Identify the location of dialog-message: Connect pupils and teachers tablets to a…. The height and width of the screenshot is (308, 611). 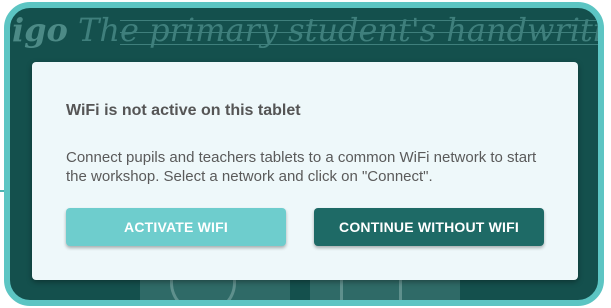
(301, 167).